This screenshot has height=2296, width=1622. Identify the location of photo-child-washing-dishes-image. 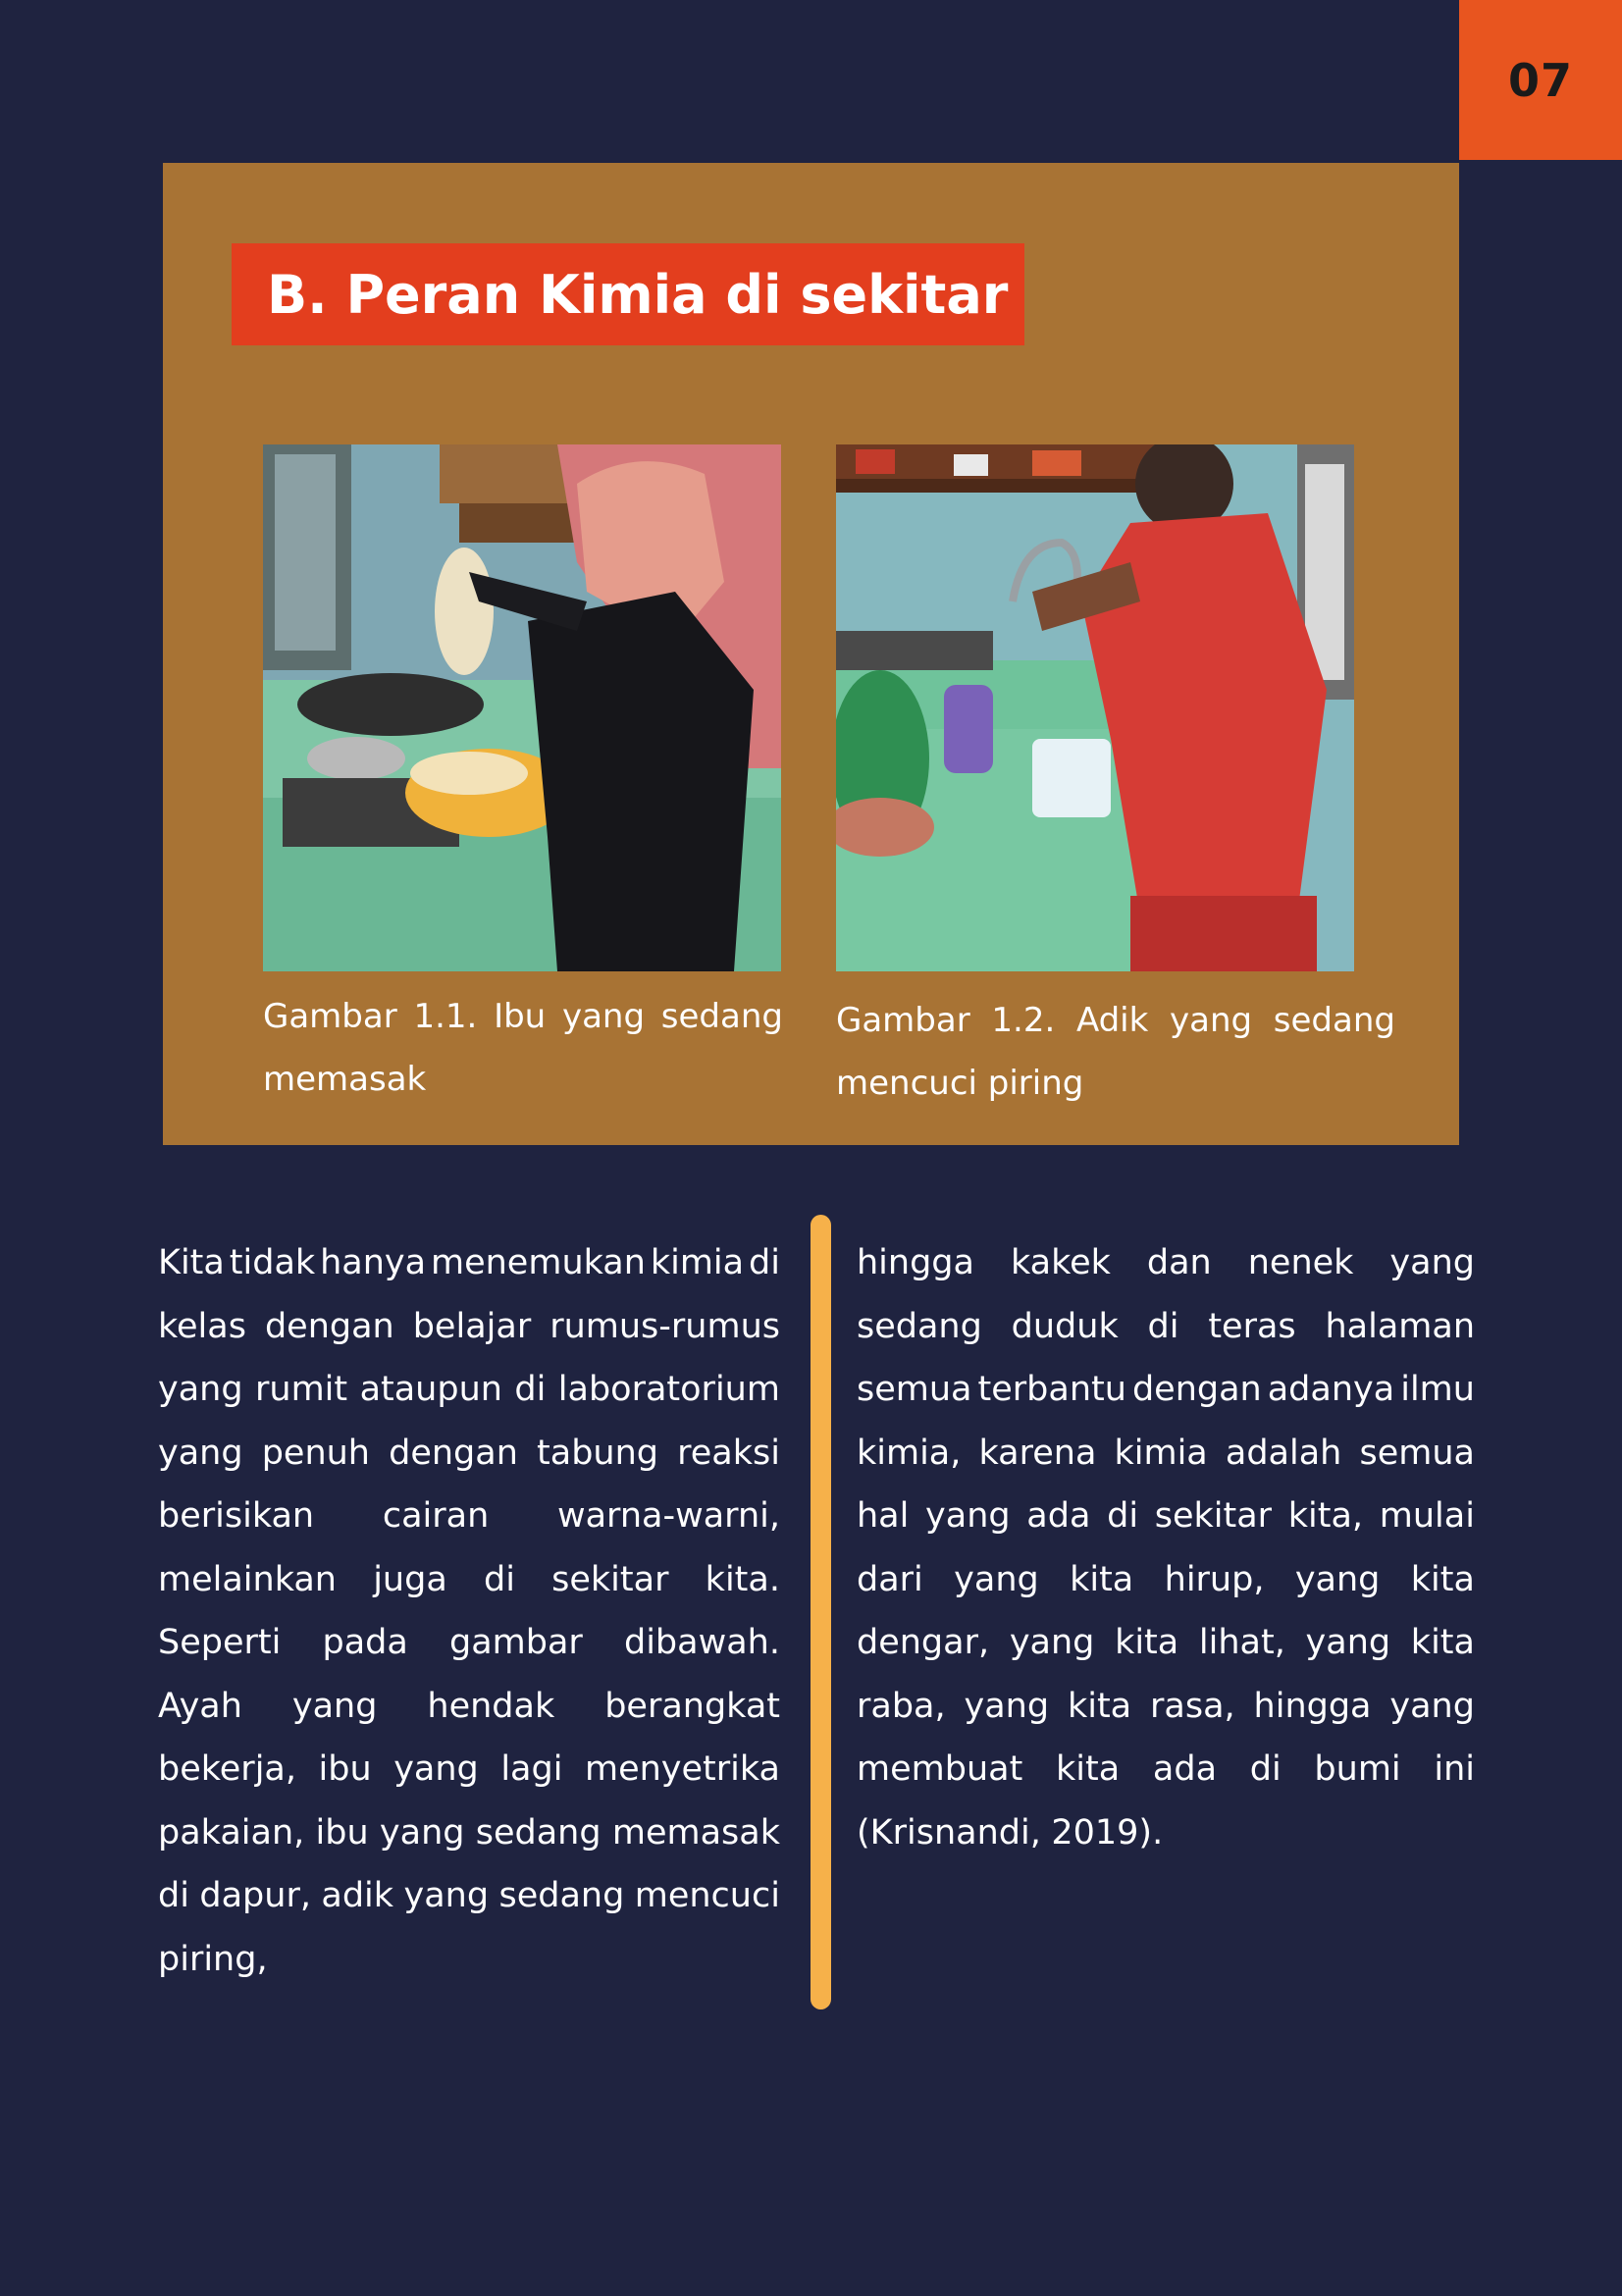
(1095, 707).